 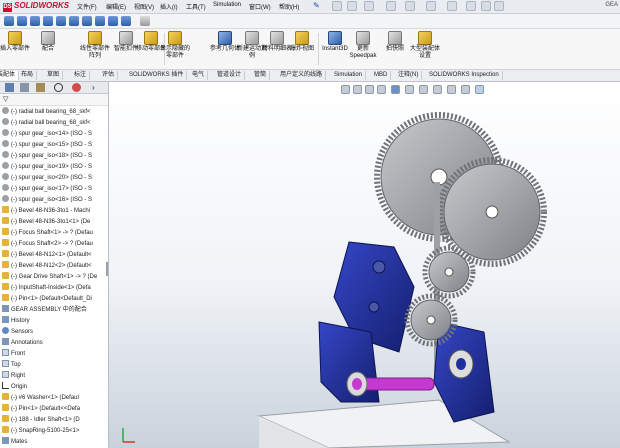 I want to click on menu-edit: 编辑(E), so click(x=116, y=6).